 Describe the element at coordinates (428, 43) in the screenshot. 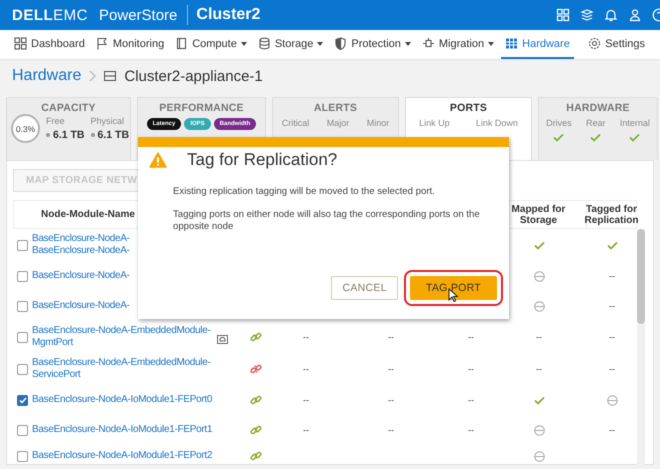

I see `plug-icon` at that location.